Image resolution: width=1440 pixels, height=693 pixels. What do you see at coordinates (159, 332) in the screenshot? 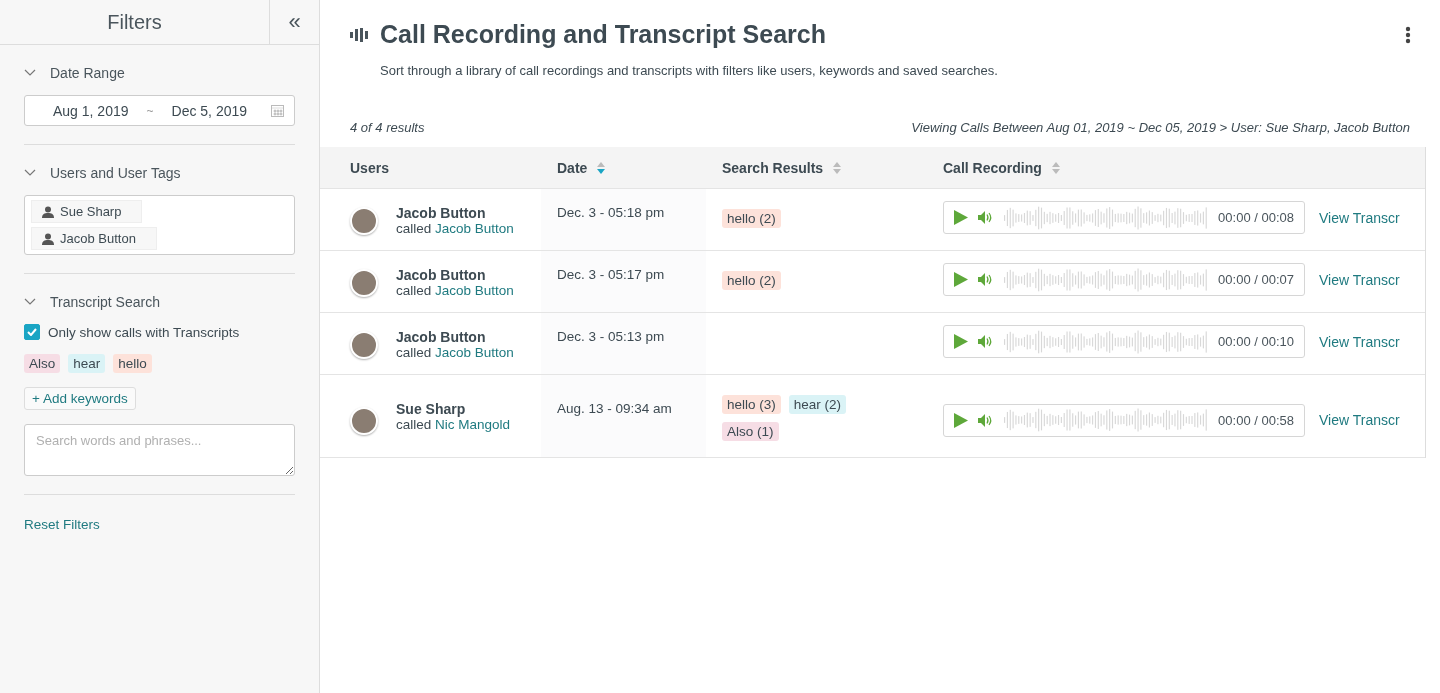
I see `transcripts-checkbox: Only show calls with Transcripts` at bounding box center [159, 332].